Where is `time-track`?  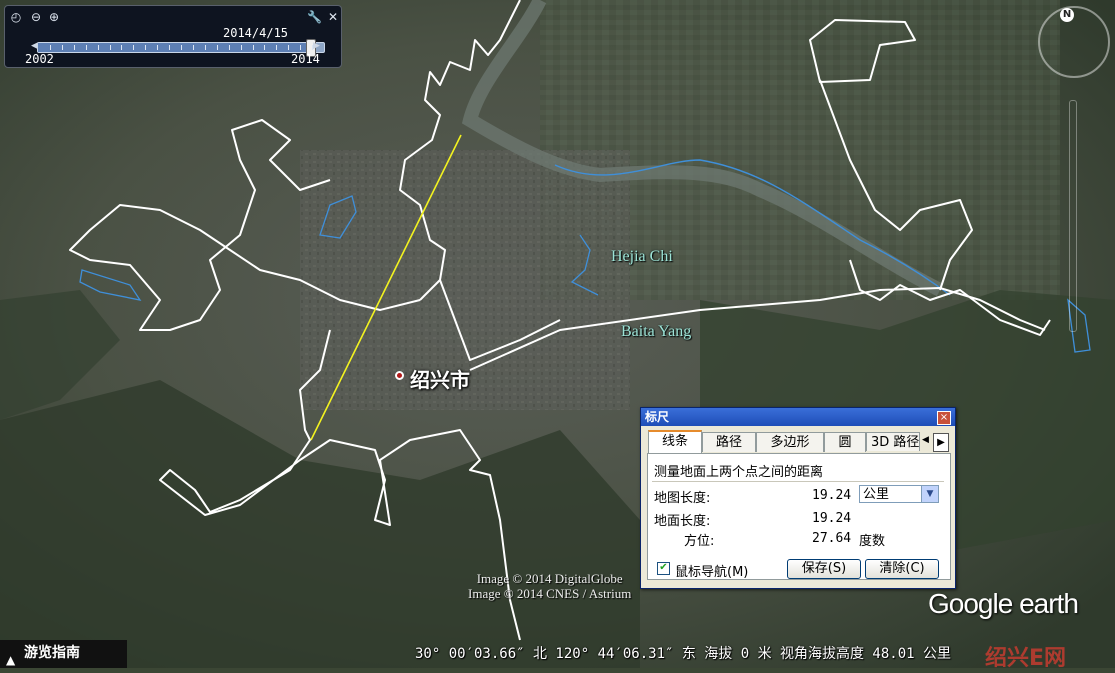 time-track is located at coordinates (181, 48).